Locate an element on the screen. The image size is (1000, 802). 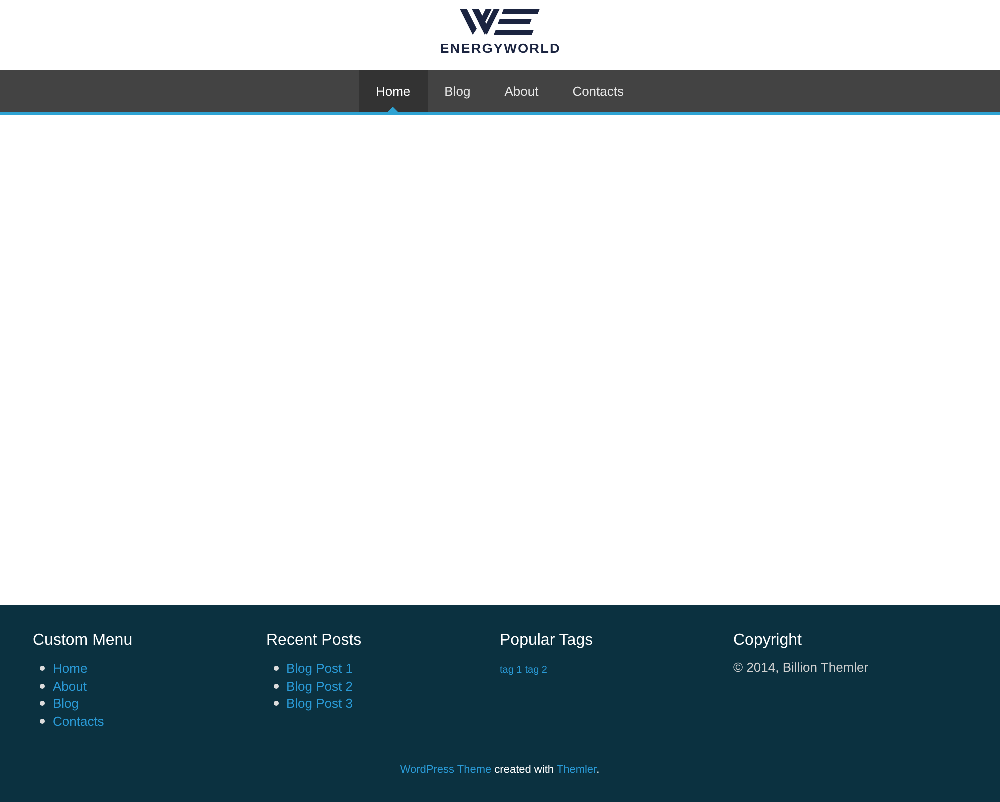
footer-heading: Popular Tags is located at coordinates (547, 641).